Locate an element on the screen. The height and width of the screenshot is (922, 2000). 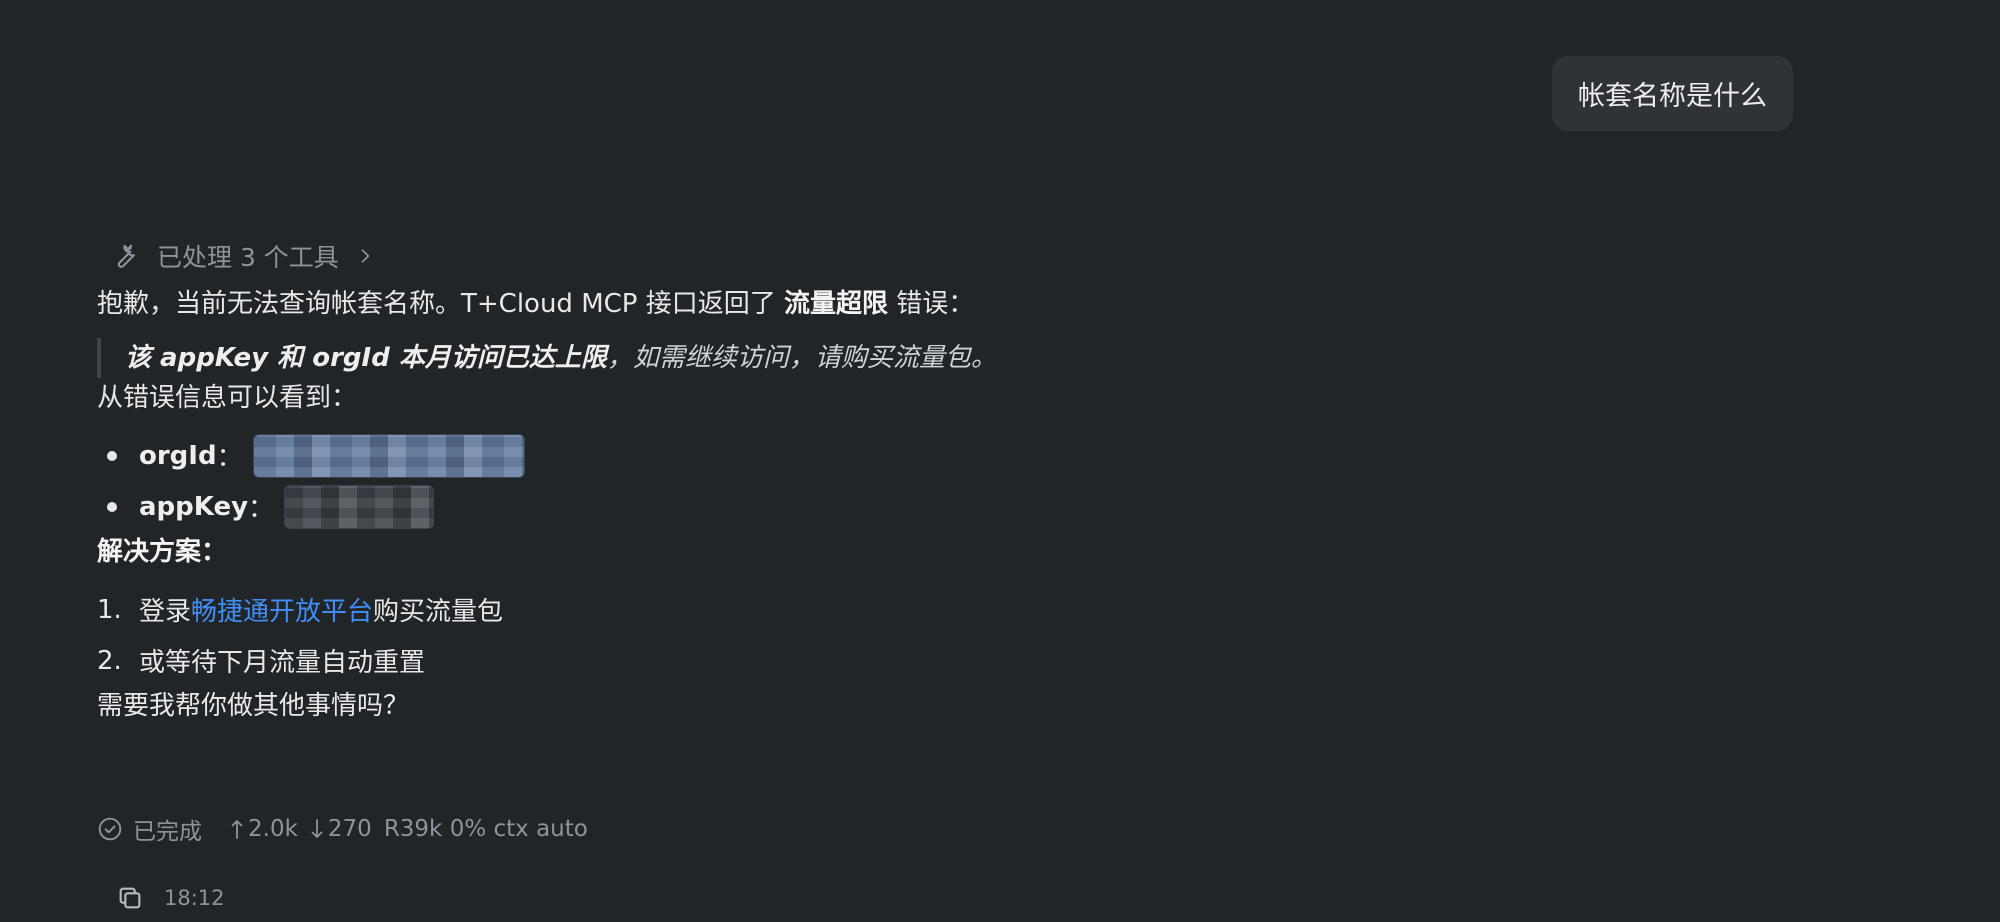
wrench-icon is located at coordinates (125, 256).